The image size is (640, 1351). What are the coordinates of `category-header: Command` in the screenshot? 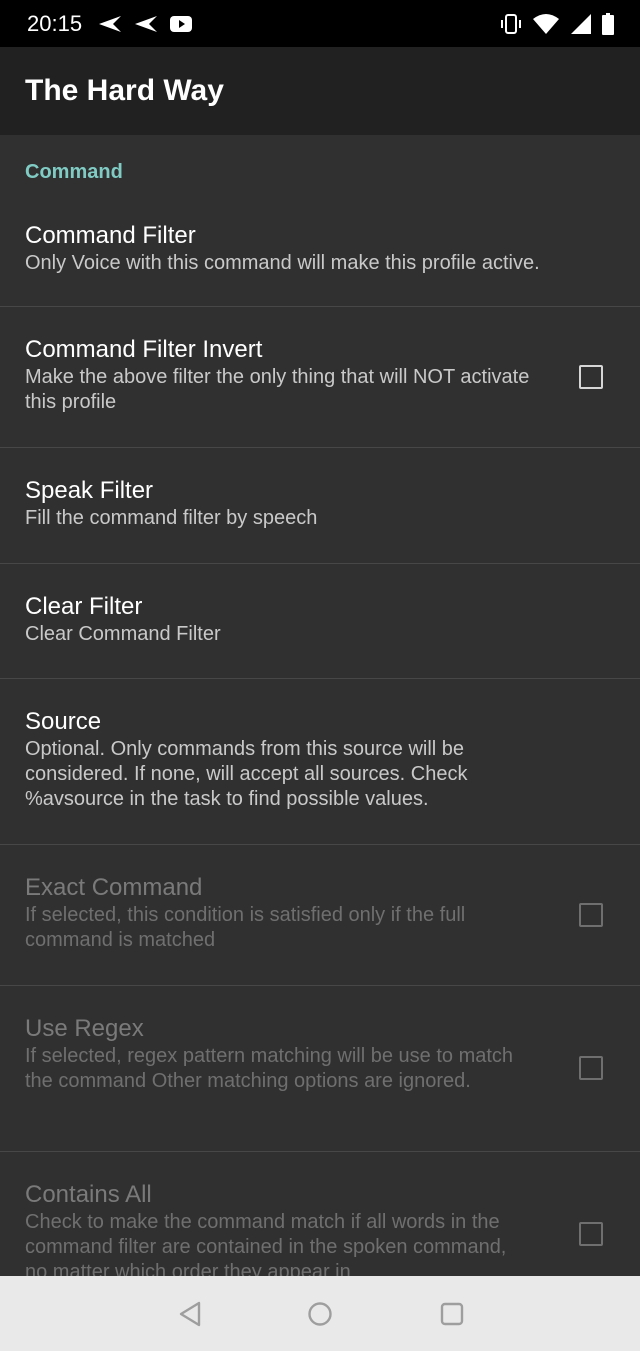 It's located at (74, 172).